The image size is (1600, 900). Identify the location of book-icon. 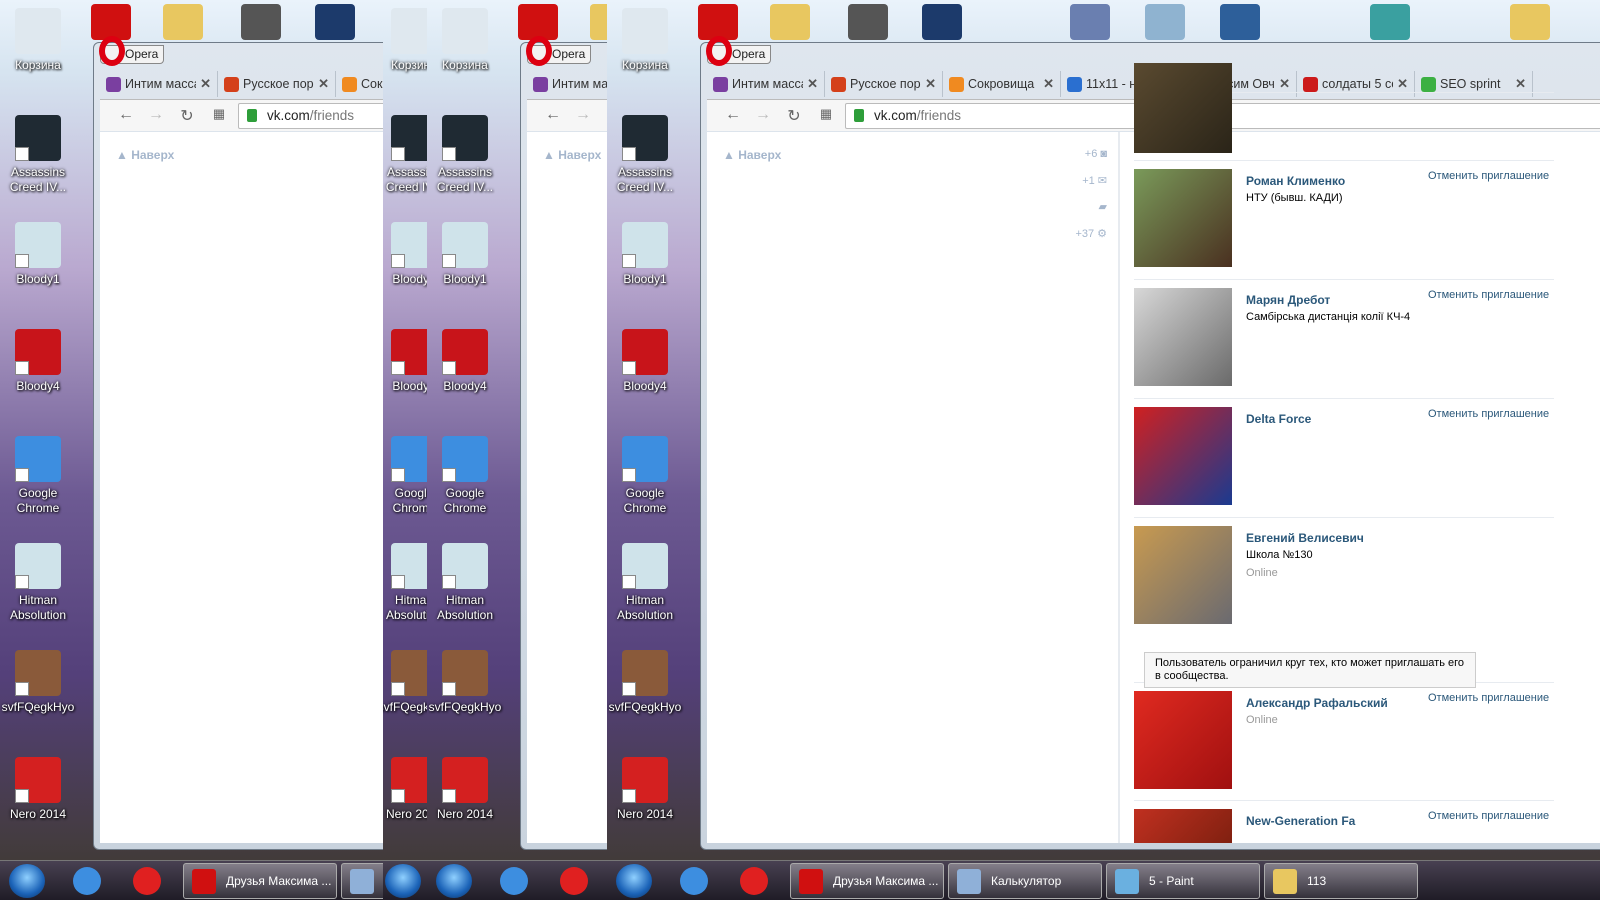
(1240, 22).